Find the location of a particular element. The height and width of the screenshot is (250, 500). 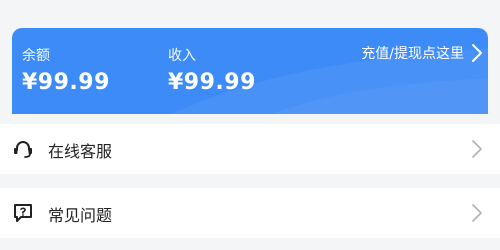

balance-value: ¥99.99 is located at coordinates (66, 82).